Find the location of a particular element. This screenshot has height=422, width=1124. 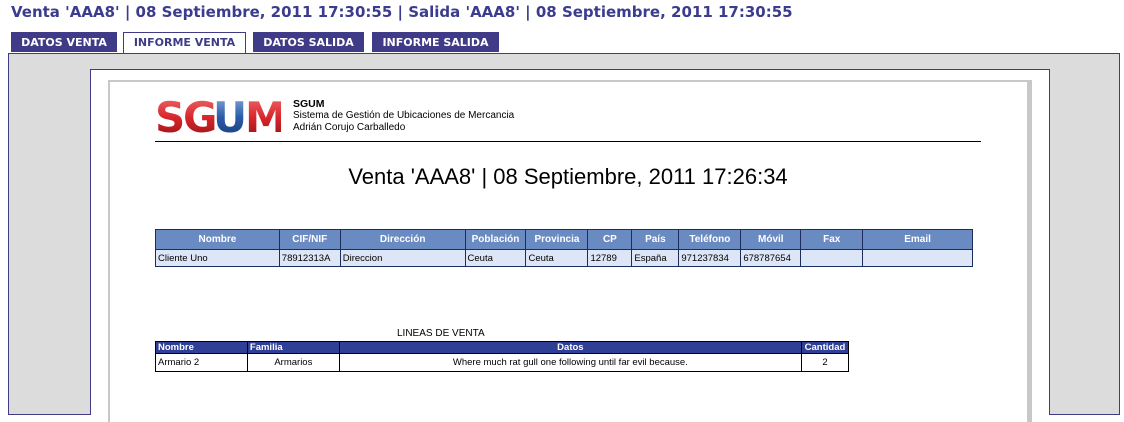

column-header: Cantidad is located at coordinates (825, 347).